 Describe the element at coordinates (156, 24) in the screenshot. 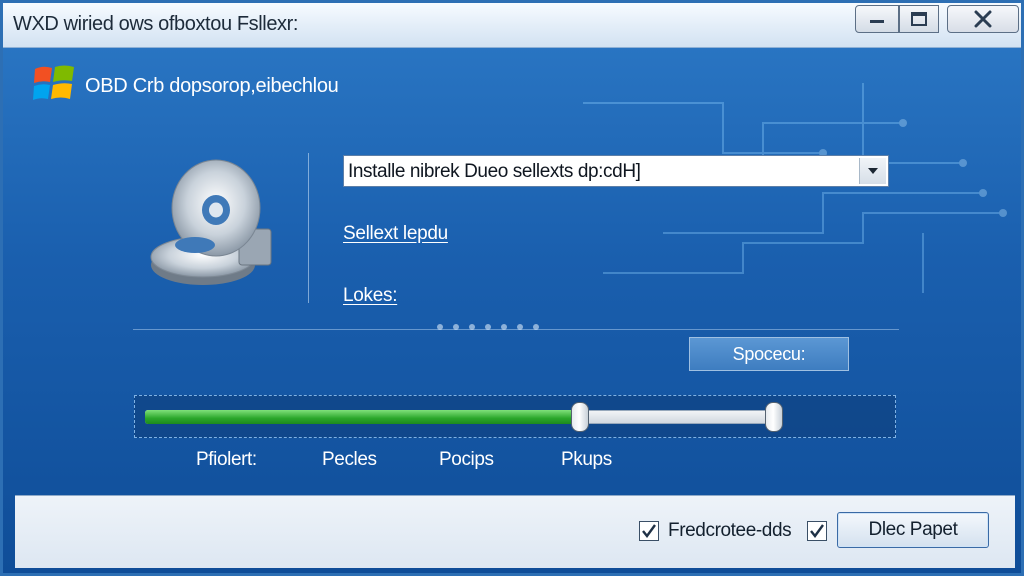

I see `window-title: WXD wiried ows ofboxtou Fsllexr:` at that location.